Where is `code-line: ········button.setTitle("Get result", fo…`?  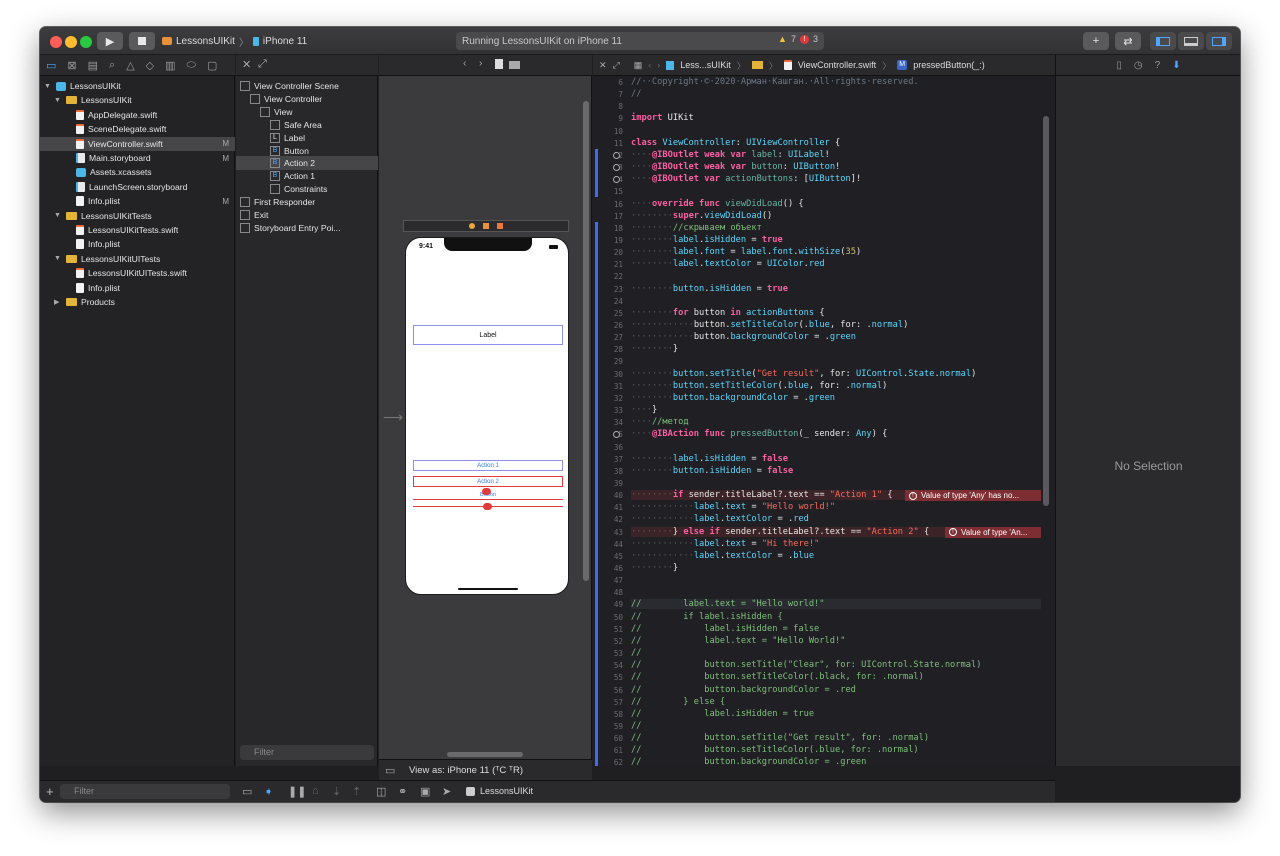 code-line: ········button.setTitle("Get result", fo… is located at coordinates (803, 374).